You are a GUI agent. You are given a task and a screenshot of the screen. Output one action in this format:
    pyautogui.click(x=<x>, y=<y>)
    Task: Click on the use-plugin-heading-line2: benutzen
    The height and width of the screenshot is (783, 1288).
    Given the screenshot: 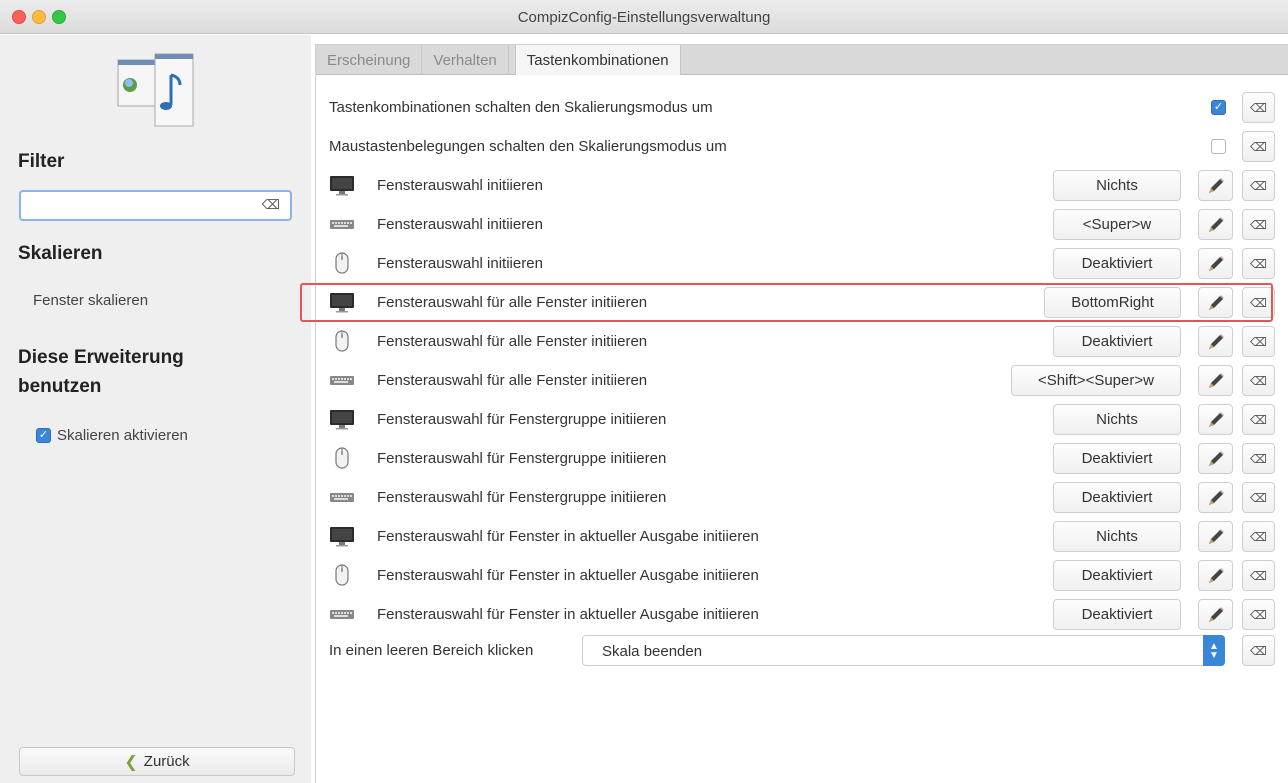 What is the action you would take?
    pyautogui.click(x=60, y=386)
    